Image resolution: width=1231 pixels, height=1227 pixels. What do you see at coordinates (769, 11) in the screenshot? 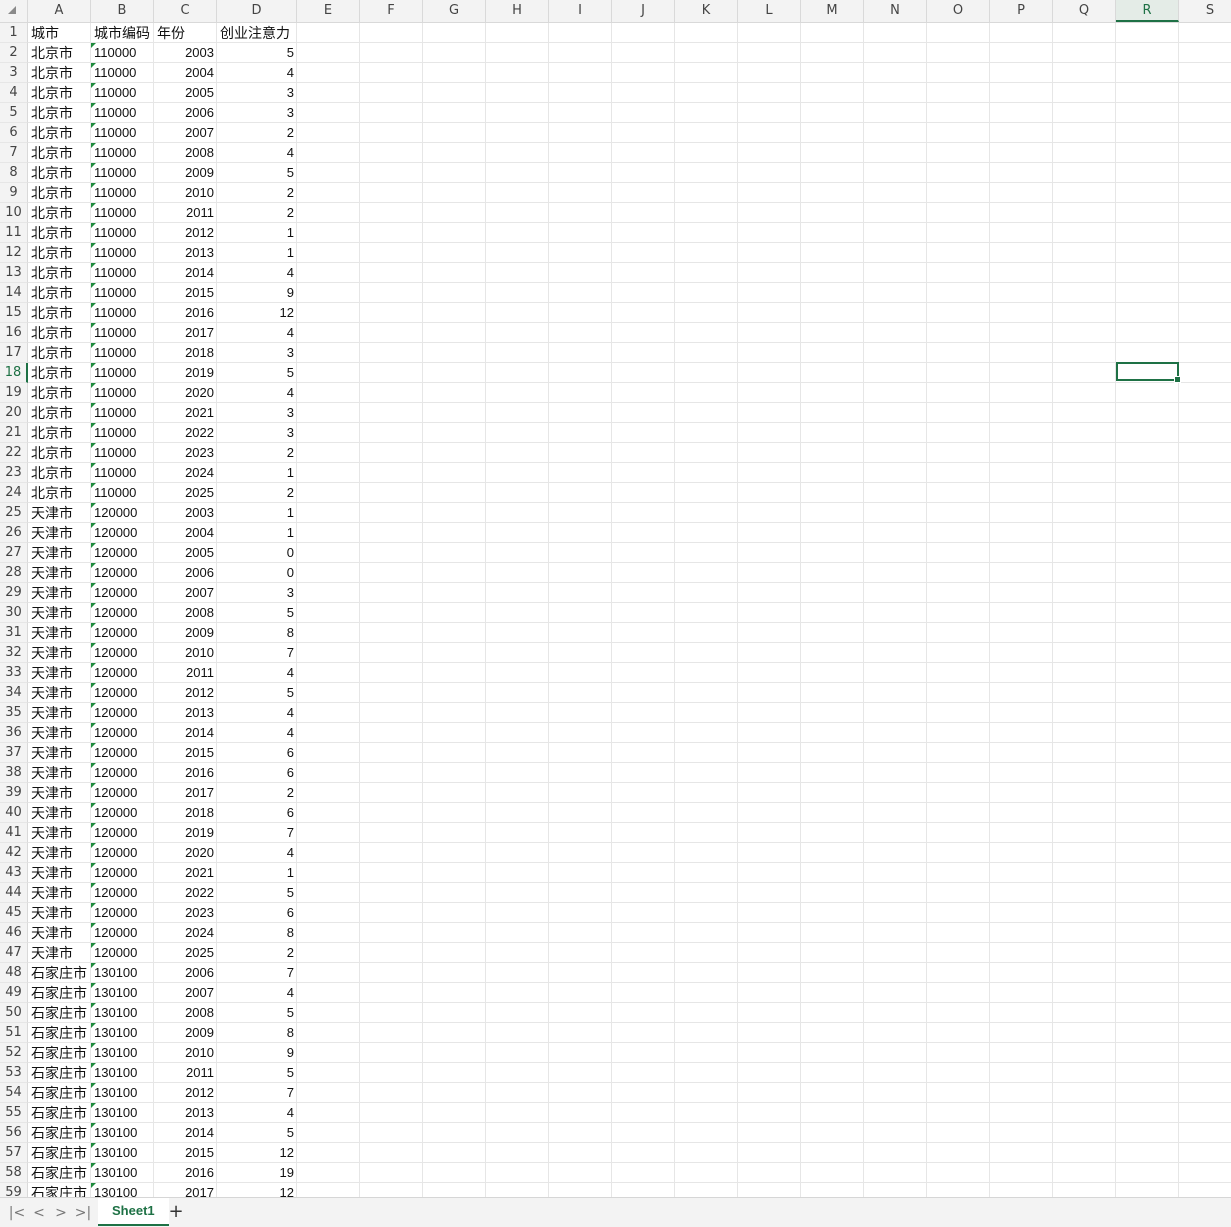
I see `column-header-l: L` at bounding box center [769, 11].